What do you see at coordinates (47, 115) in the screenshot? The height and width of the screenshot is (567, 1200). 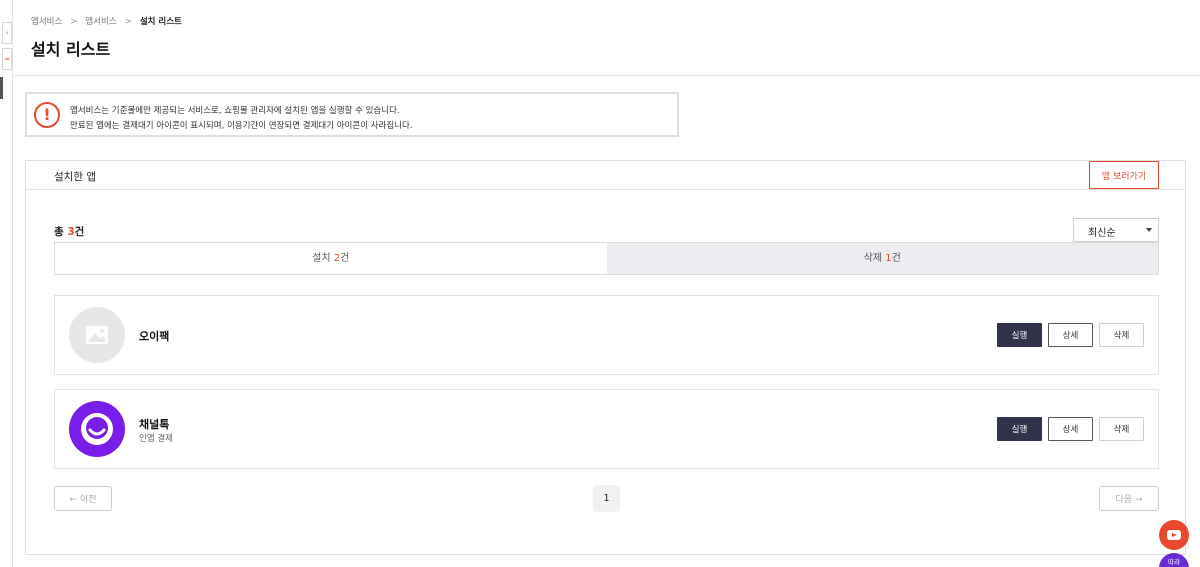 I see `exclamation-icon: !` at bounding box center [47, 115].